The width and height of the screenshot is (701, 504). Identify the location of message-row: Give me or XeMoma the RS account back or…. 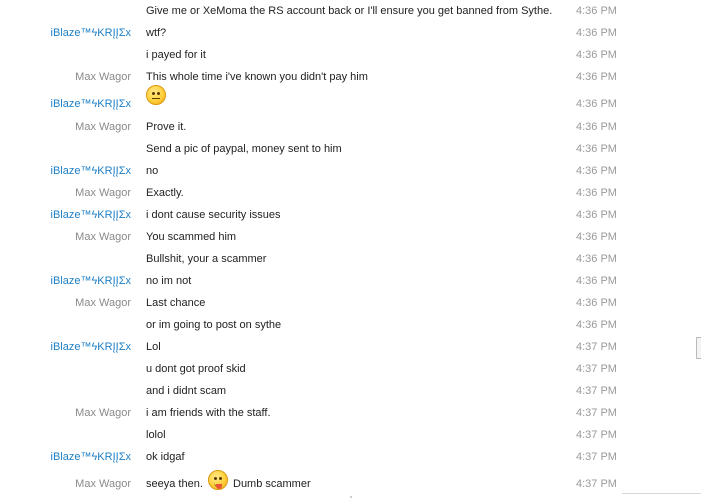
(350, 12).